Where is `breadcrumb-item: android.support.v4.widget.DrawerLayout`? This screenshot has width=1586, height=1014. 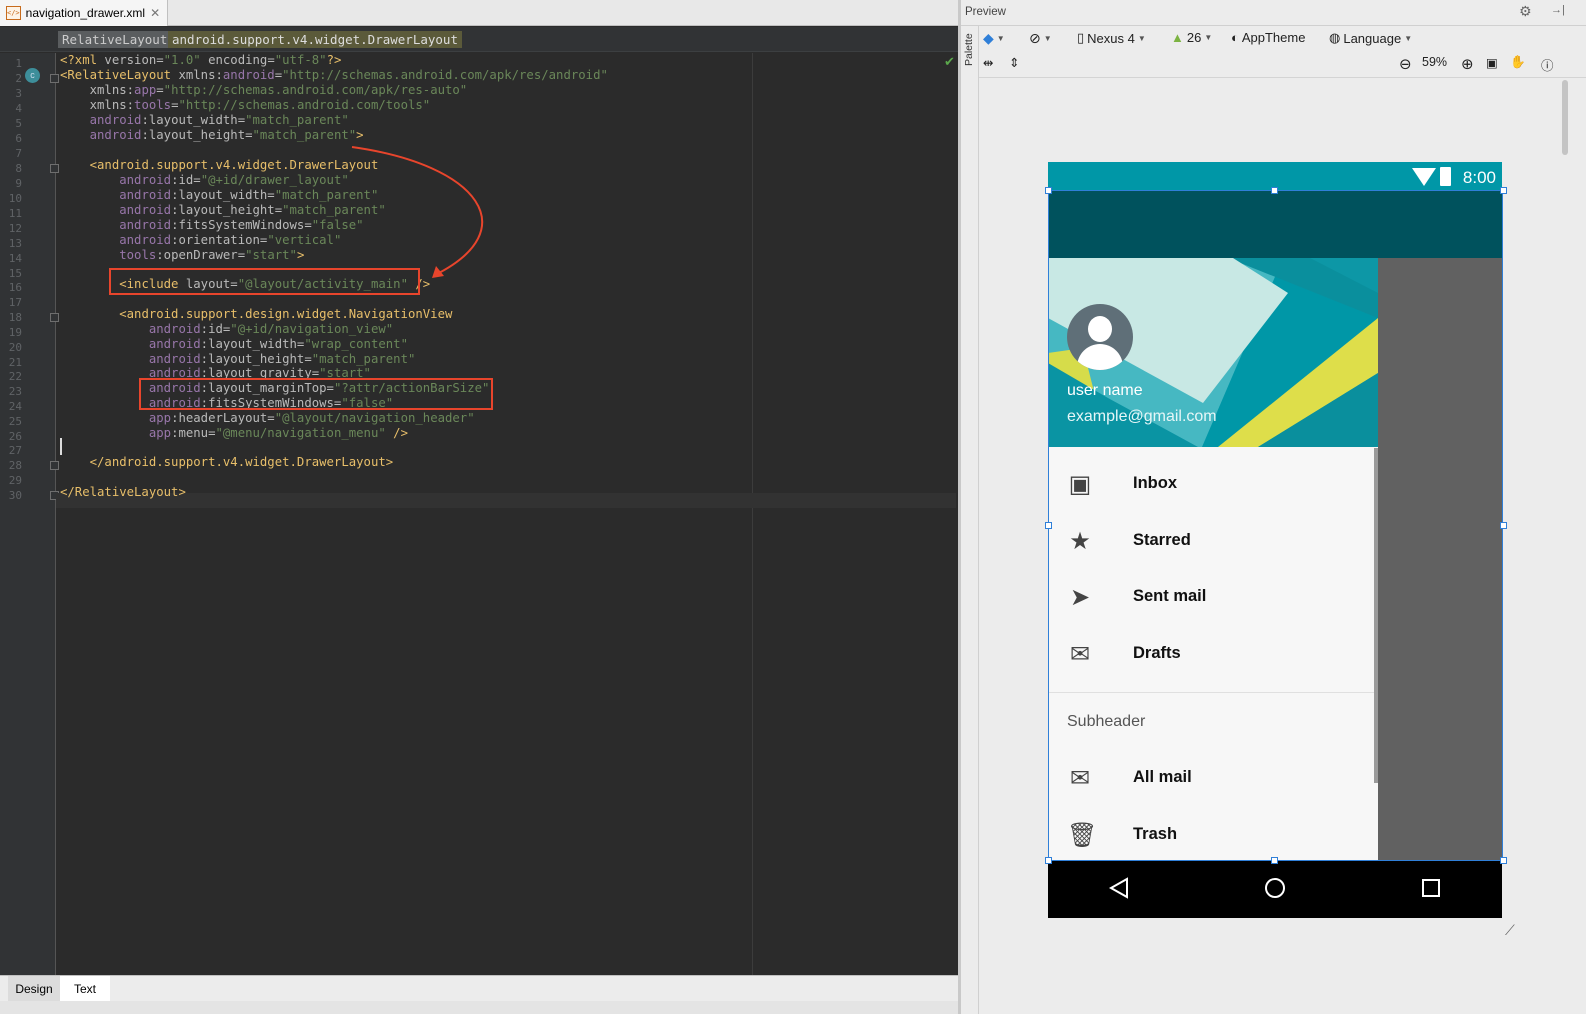 breadcrumb-item: android.support.v4.widget.DrawerLayout is located at coordinates (315, 39).